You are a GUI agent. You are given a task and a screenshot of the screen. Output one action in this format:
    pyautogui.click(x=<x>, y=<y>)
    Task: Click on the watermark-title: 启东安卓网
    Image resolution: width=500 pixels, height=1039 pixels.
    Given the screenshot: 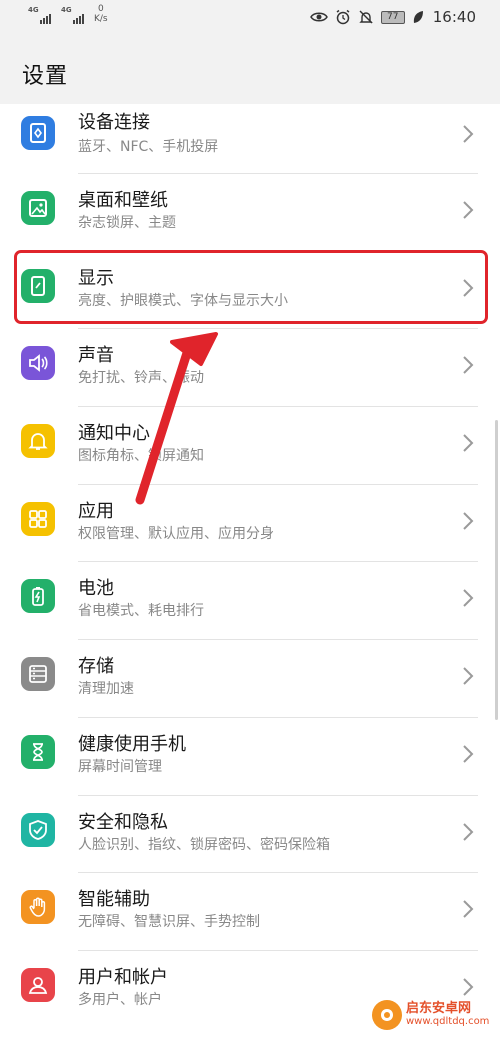 What is the action you would take?
    pyautogui.click(x=439, y=1008)
    